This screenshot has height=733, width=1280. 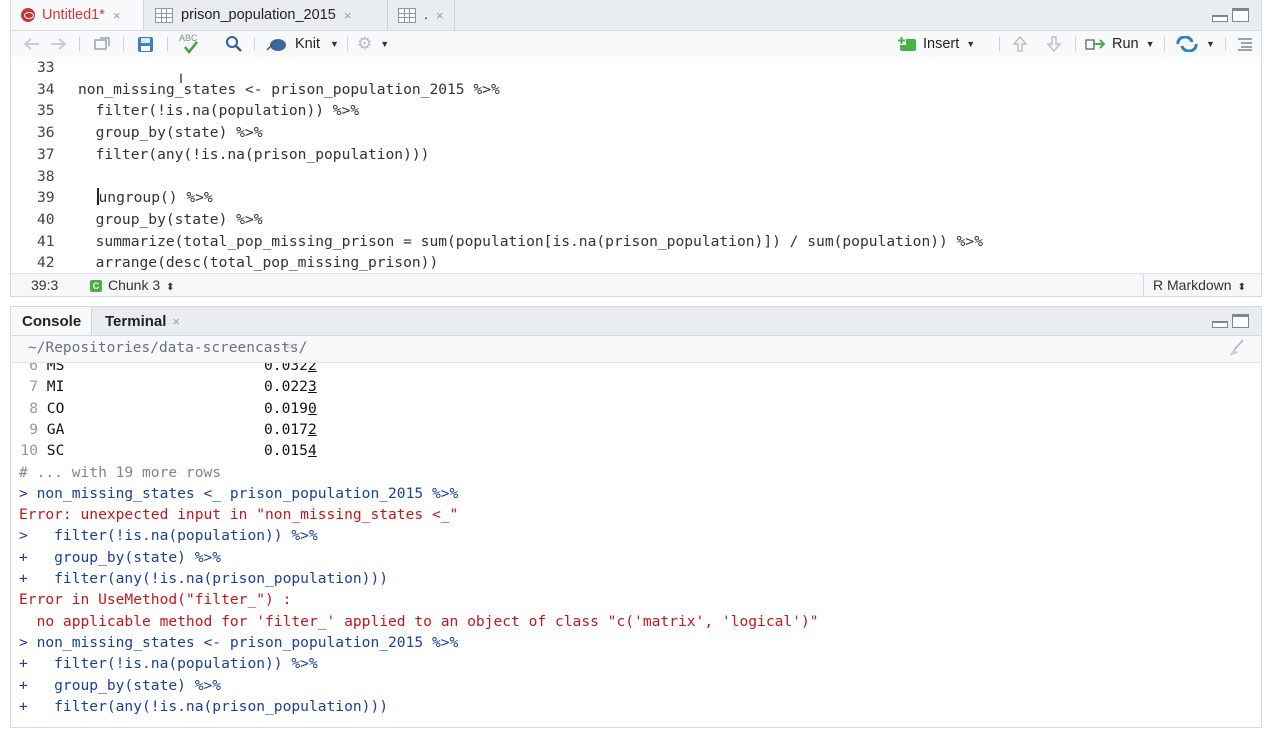 I want to click on insert-chunk-icon, so click(x=906, y=43).